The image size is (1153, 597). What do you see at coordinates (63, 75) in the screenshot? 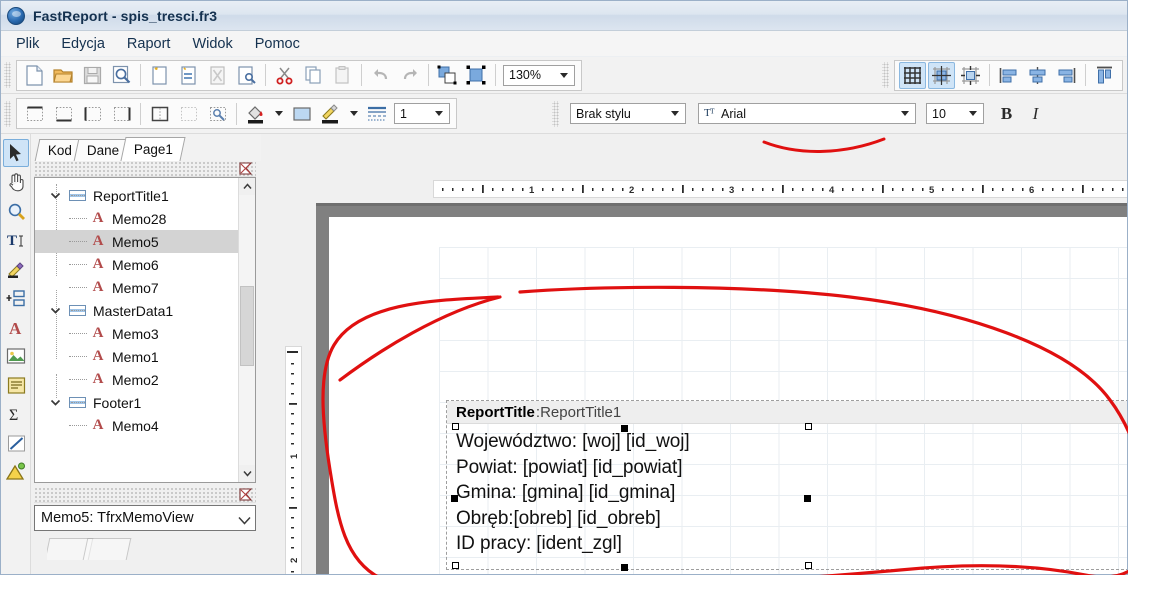
I see `open-report-icon` at bounding box center [63, 75].